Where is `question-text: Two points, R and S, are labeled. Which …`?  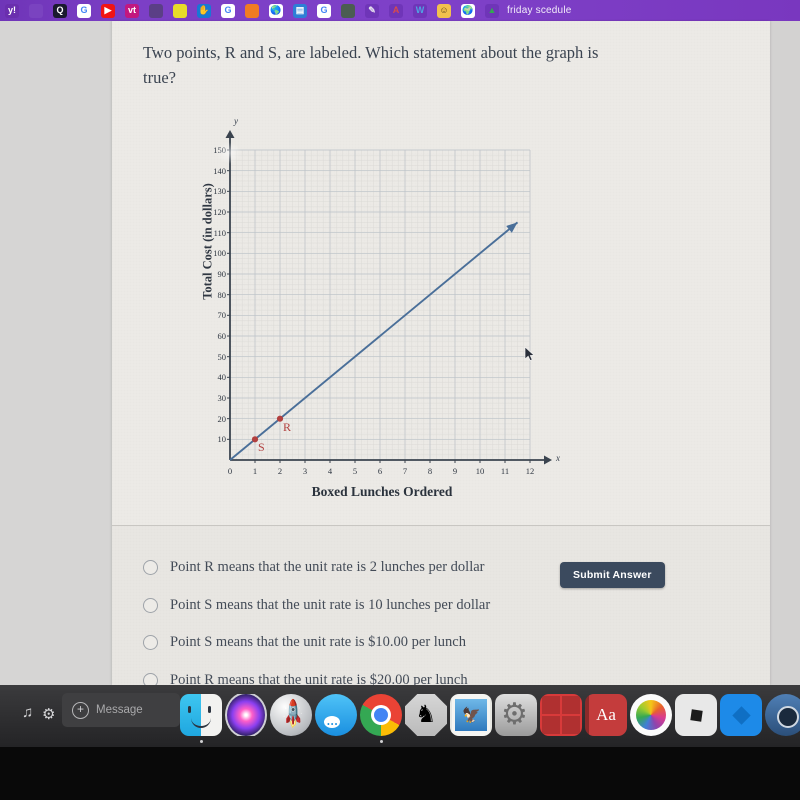
question-text: Two points, R and S, are labeled. Which … is located at coordinates (371, 65).